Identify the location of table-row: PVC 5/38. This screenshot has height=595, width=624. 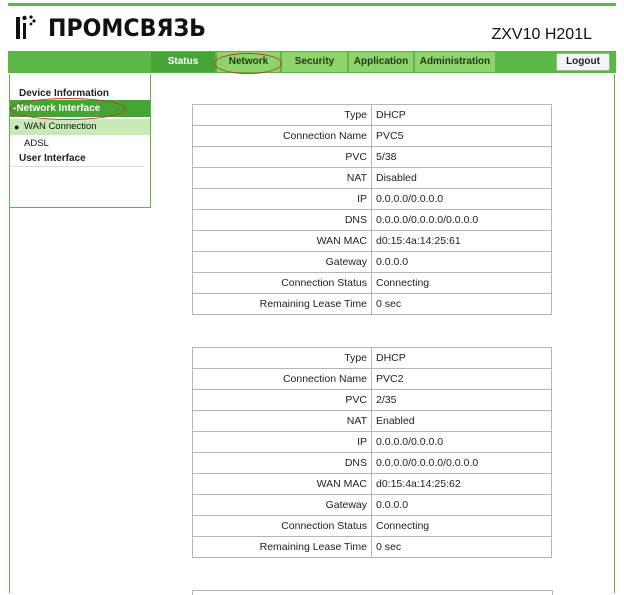
(372, 157).